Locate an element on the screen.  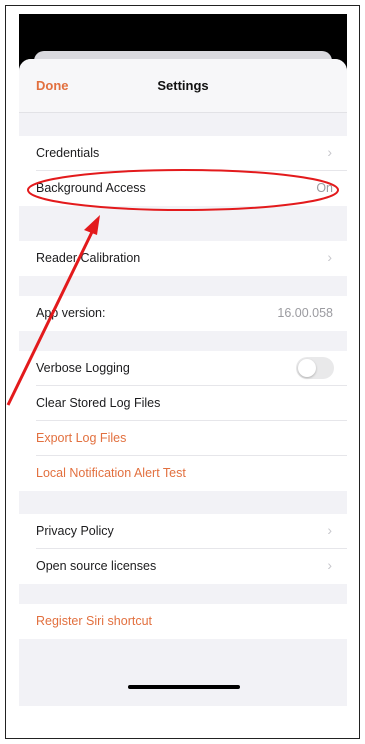
nav-bar: Done Settings is located at coordinates (183, 86).